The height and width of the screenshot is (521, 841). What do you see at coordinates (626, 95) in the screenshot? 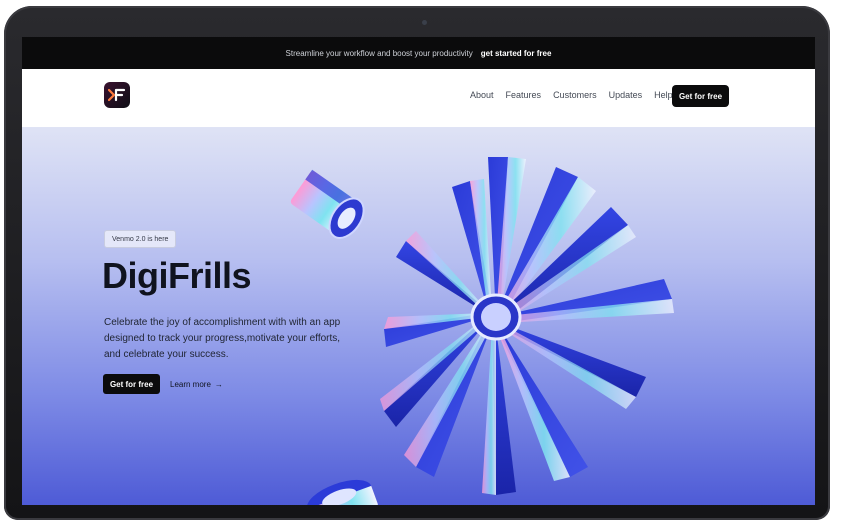
I see `nav-link-updates: Updates` at bounding box center [626, 95].